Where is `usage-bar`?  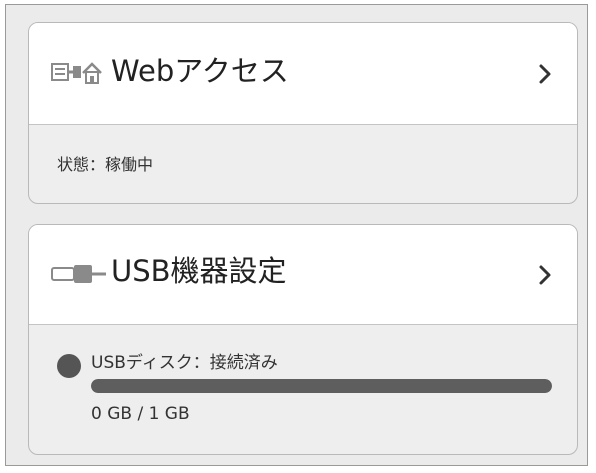 usage-bar is located at coordinates (321, 386).